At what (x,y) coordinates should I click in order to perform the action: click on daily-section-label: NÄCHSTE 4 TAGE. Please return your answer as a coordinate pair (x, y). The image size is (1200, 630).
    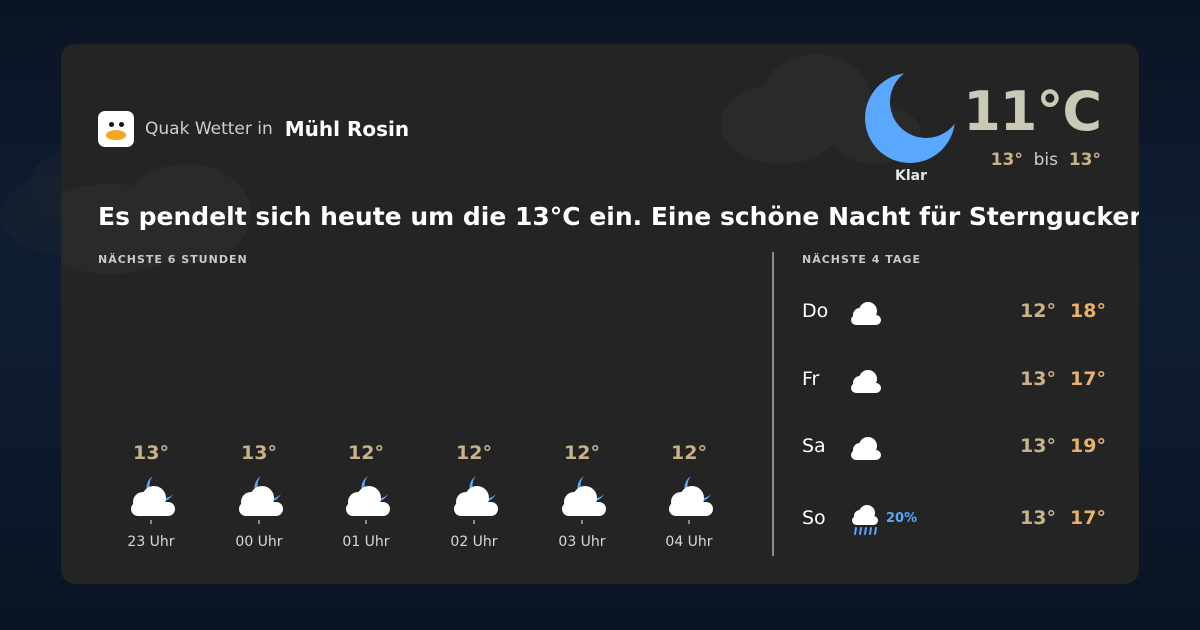
    Looking at the image, I should click on (861, 259).